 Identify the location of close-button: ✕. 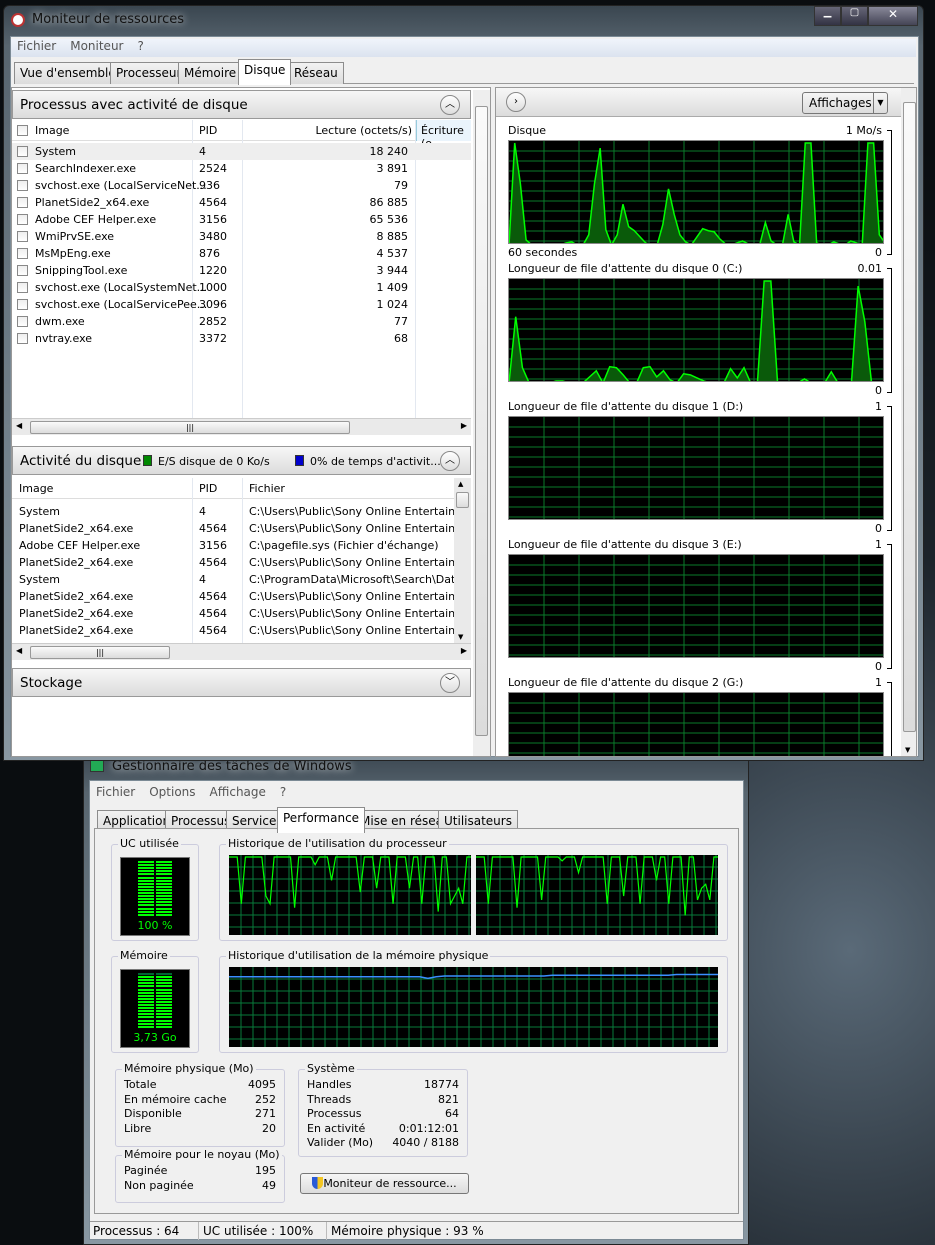
(893, 16).